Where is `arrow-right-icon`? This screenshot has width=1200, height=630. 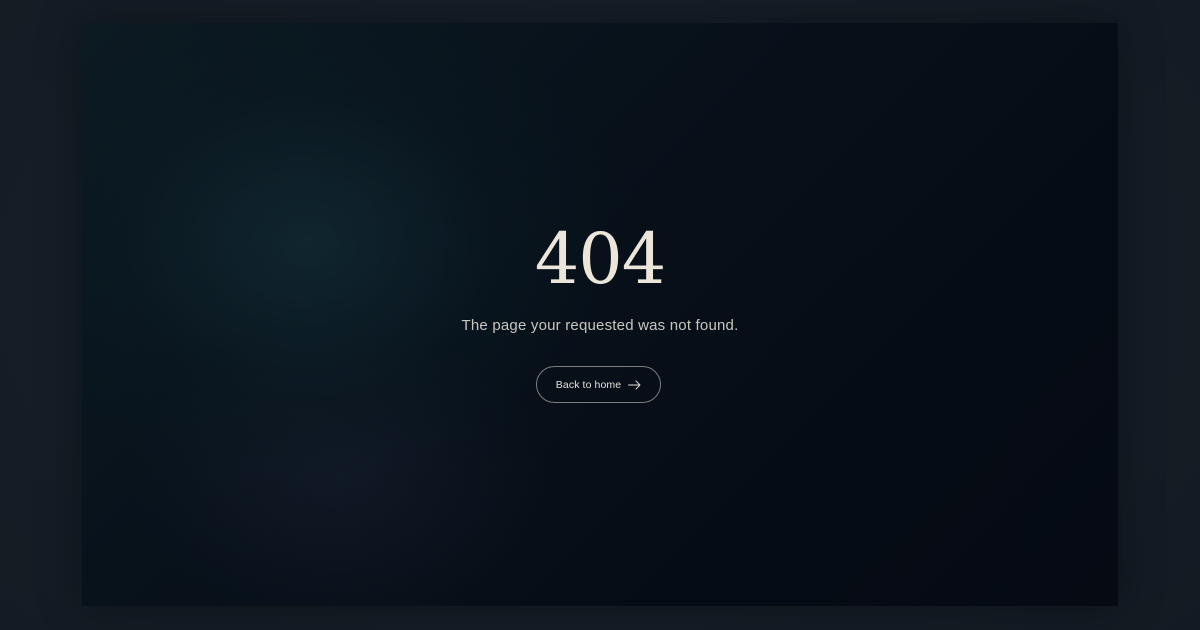
arrow-right-icon is located at coordinates (634, 385).